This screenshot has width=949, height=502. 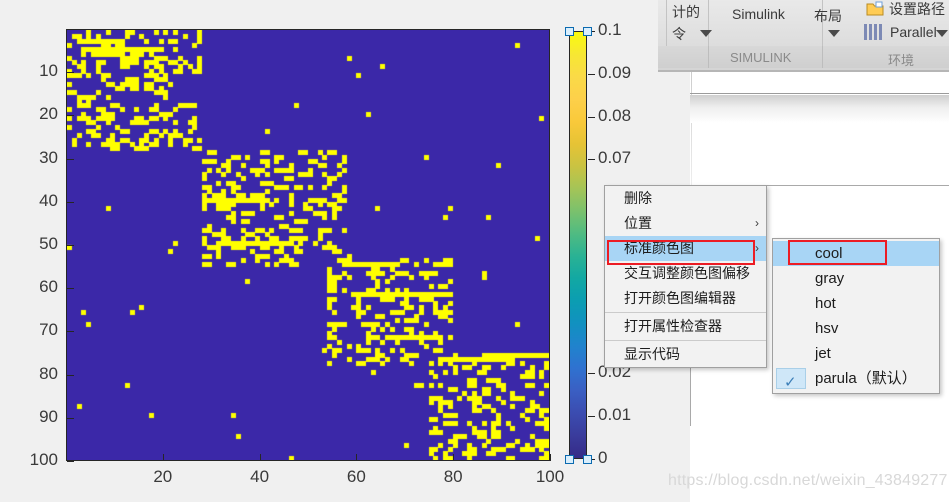 What do you see at coordinates (790, 382) in the screenshot?
I see `check-icon: ✓` at bounding box center [790, 382].